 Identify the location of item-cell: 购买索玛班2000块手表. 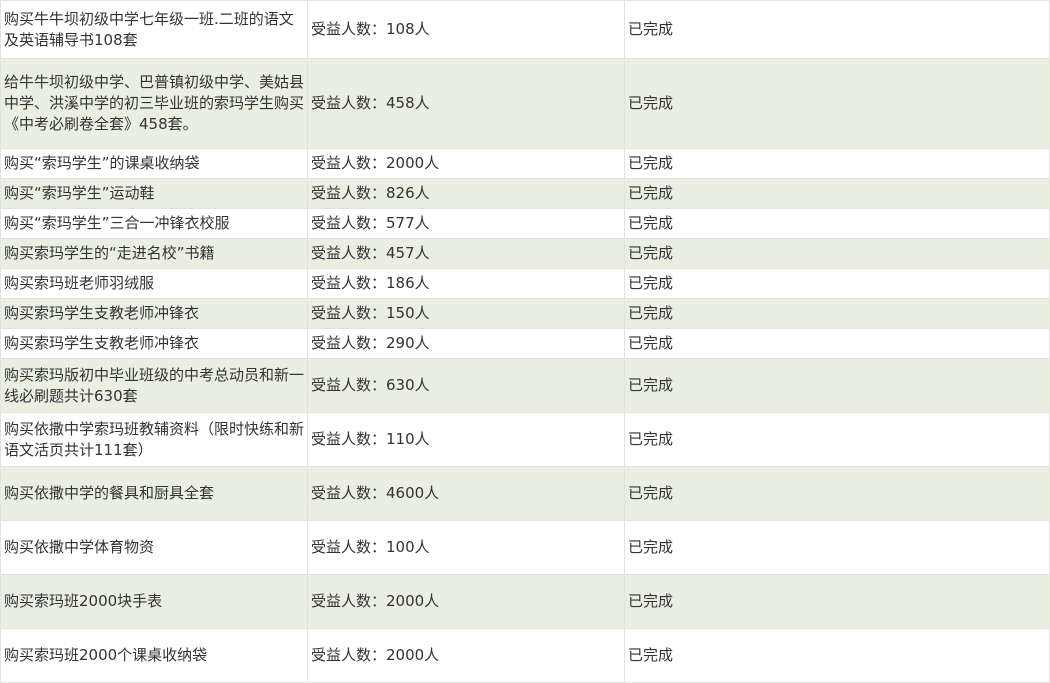
(154, 601).